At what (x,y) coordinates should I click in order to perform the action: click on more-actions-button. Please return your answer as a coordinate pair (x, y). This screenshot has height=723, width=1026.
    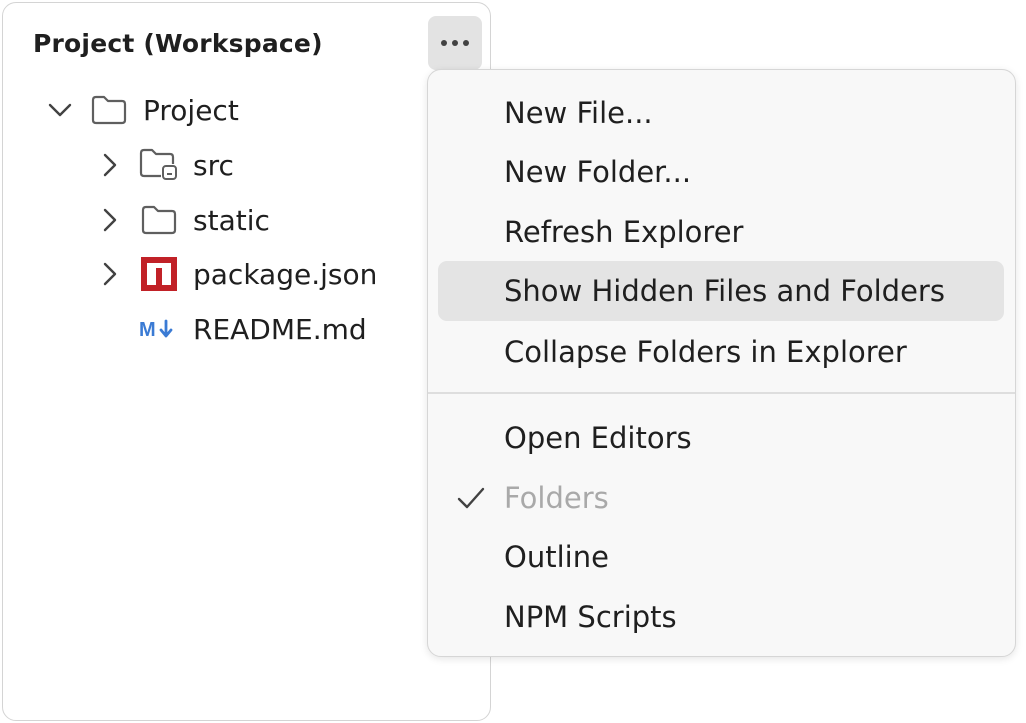
    Looking at the image, I should click on (455, 43).